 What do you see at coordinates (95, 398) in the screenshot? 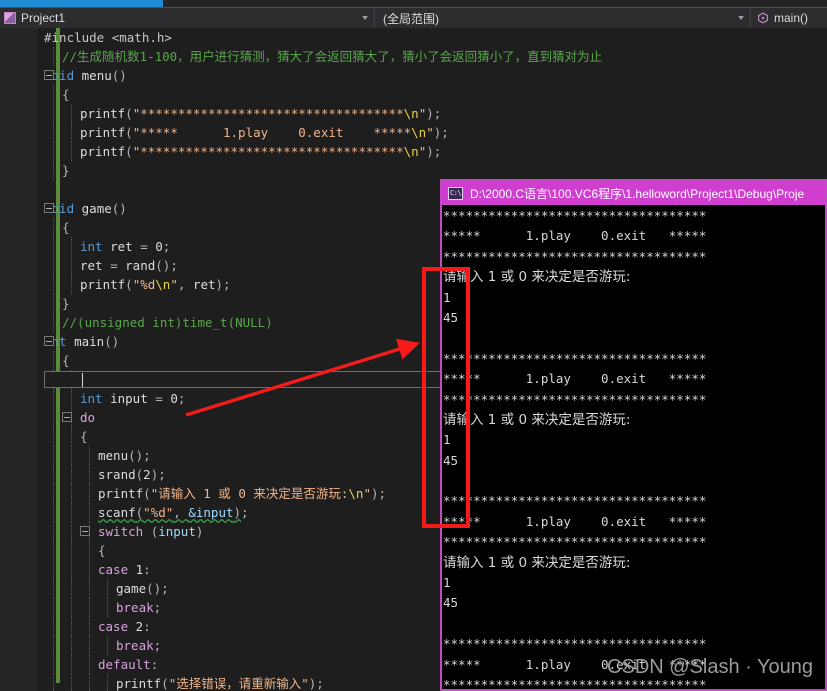
I see `code-token: int` at bounding box center [95, 398].